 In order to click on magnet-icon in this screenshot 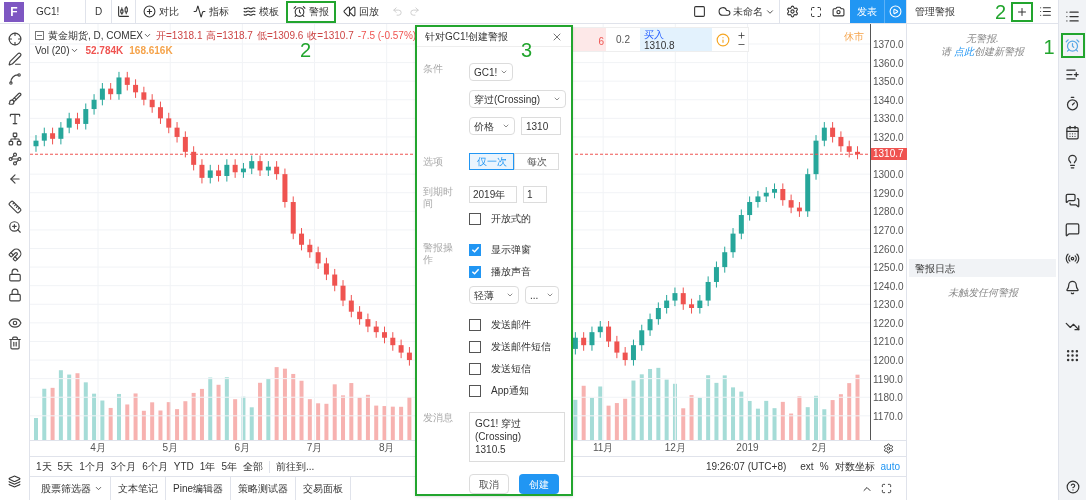, I will do `click(14, 255)`.